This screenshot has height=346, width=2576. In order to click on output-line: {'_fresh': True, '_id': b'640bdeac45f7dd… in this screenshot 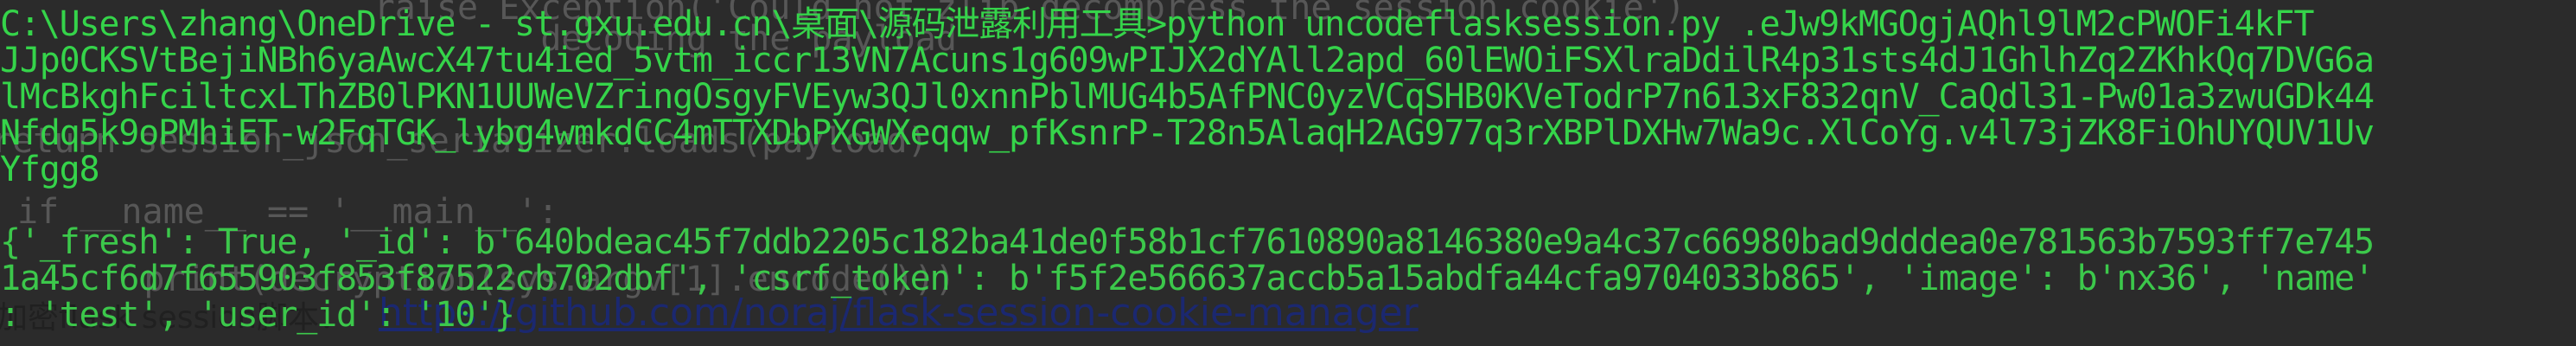, I will do `click(1187, 242)`.